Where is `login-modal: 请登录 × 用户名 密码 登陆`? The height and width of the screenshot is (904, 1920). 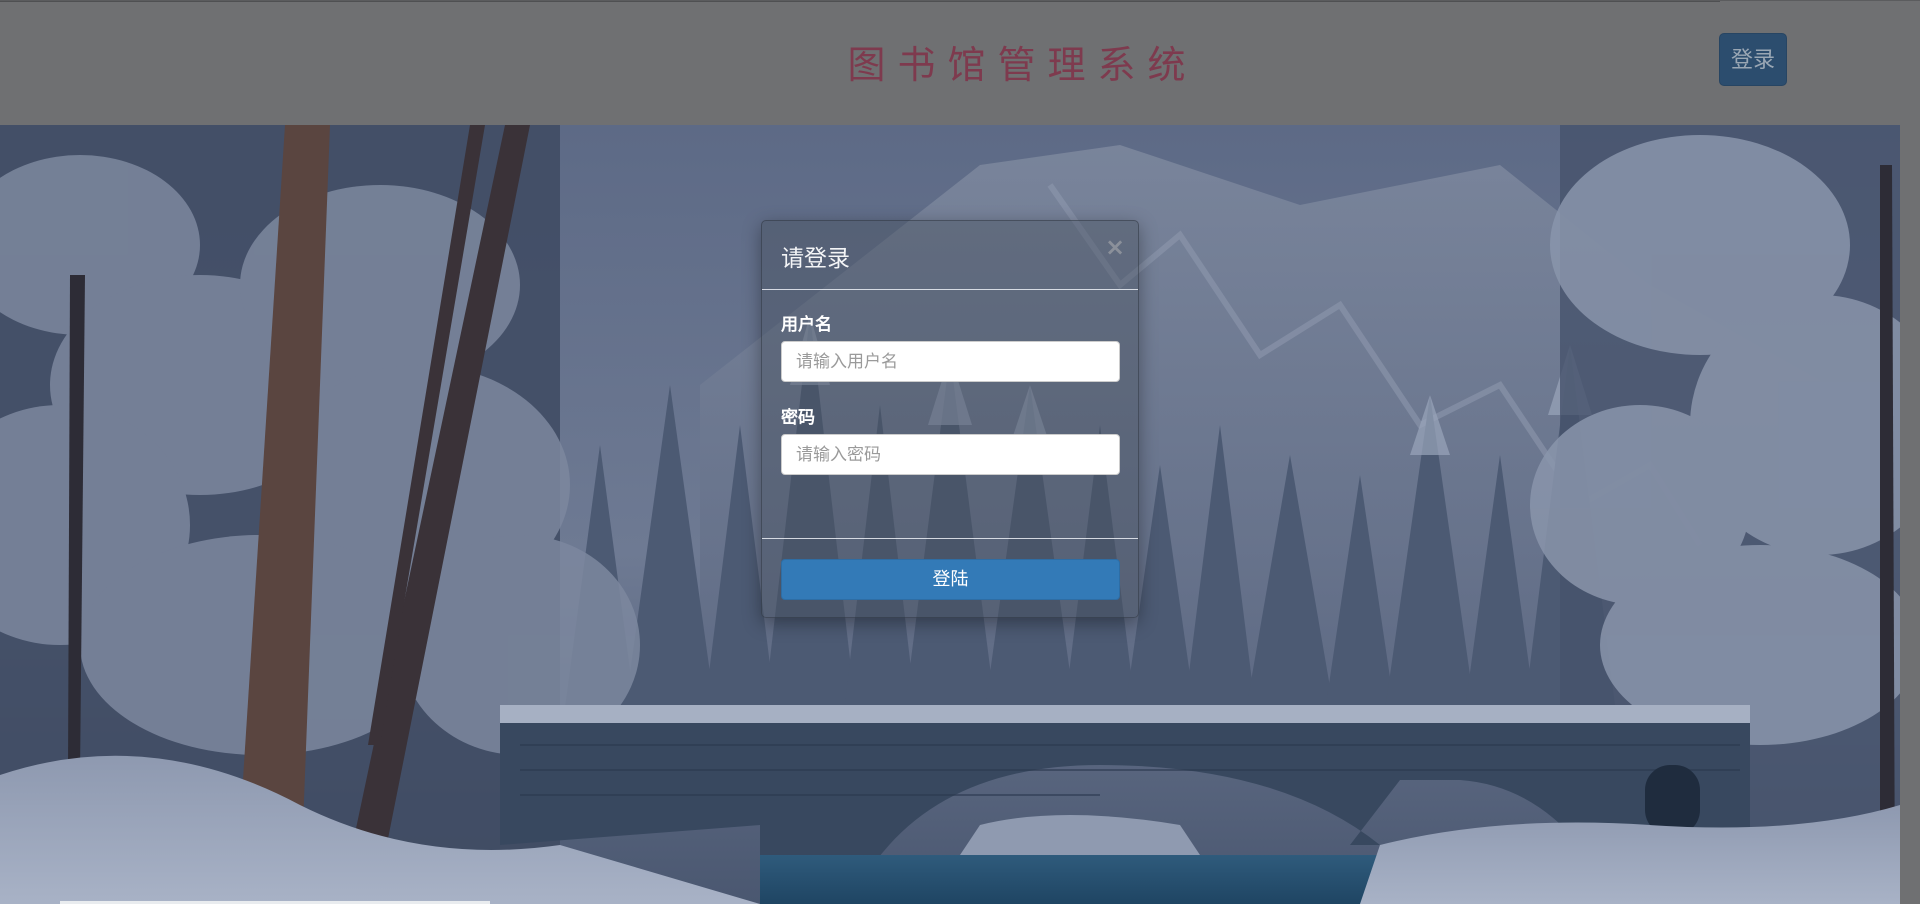
login-modal: 请登录 × 用户名 密码 登陆 is located at coordinates (950, 419).